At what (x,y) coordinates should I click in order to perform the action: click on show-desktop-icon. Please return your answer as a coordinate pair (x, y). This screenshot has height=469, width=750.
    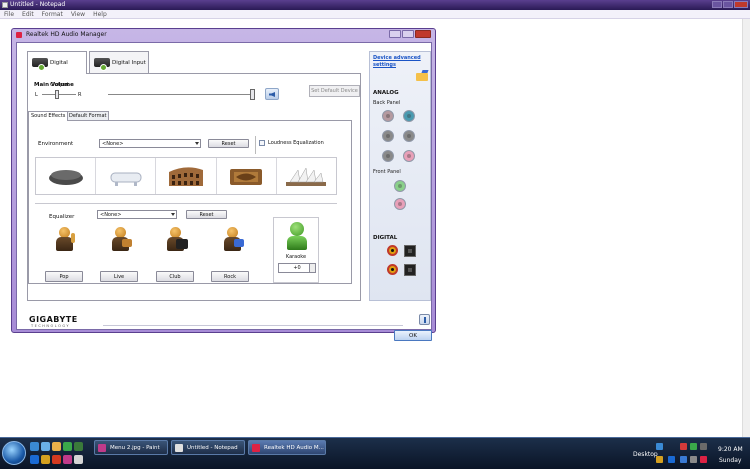
    Looking at the image, I should click on (34, 446).